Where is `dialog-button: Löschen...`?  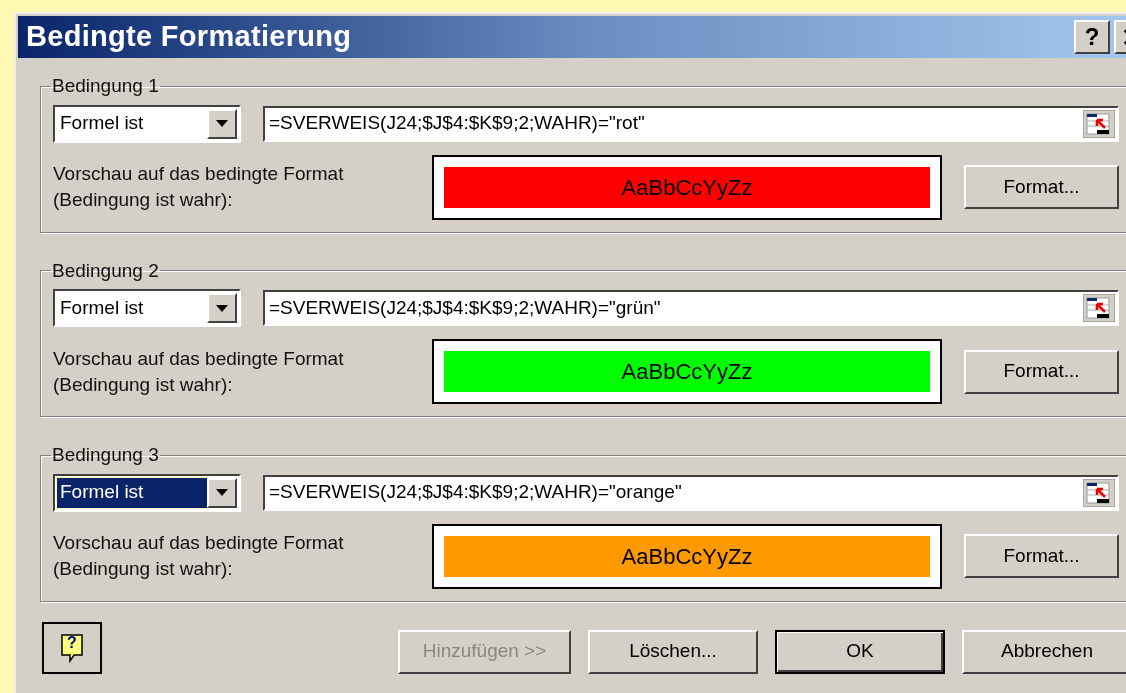 dialog-button: Löschen... is located at coordinates (673, 651).